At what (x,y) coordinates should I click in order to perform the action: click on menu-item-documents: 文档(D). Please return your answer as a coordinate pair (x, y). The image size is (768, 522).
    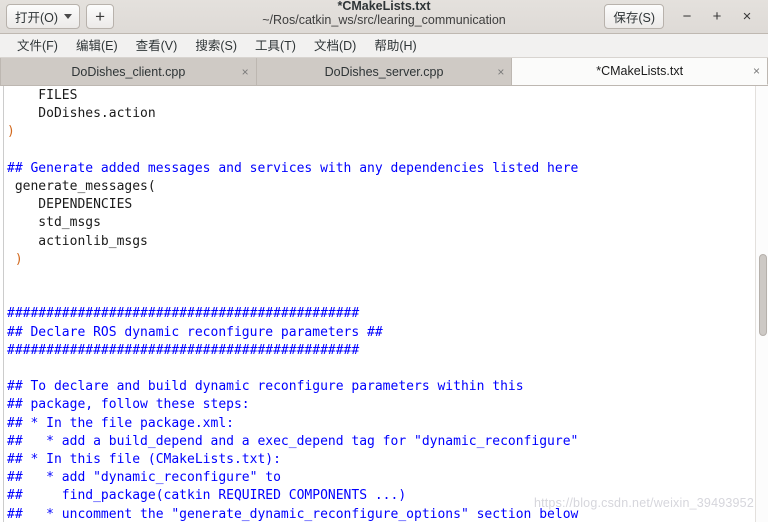
    Looking at the image, I should click on (335, 46).